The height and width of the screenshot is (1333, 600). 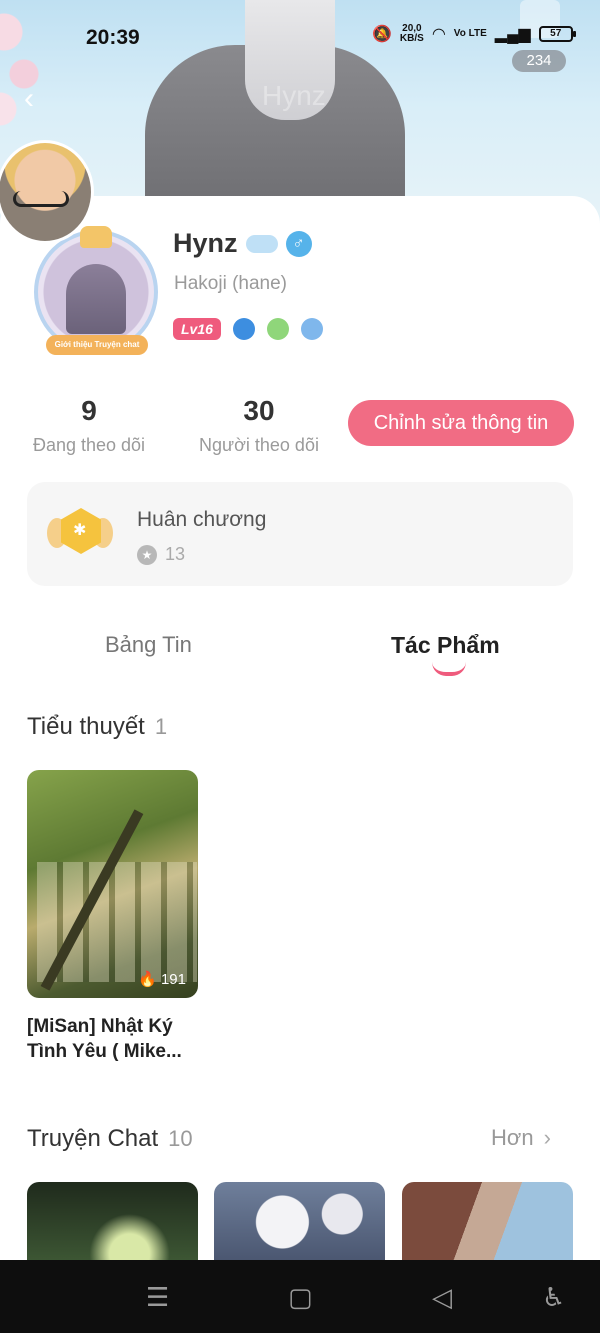 I want to click on like-count: 234, so click(x=539, y=61).